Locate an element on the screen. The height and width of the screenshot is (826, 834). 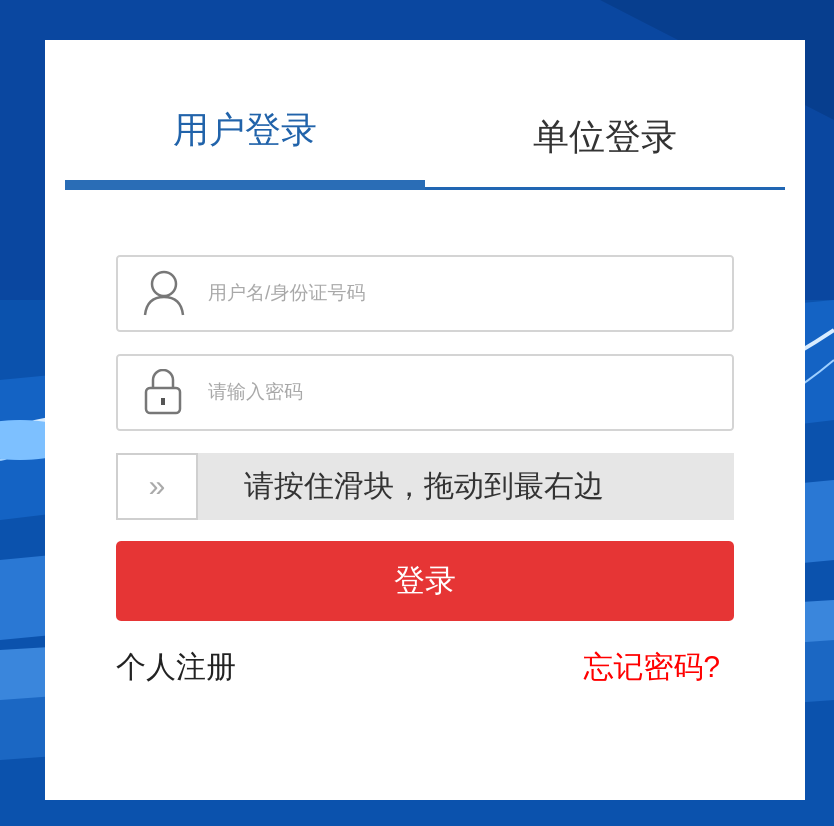
slider-hint: 请按住滑块，拖动到最右边 is located at coordinates (424, 487).